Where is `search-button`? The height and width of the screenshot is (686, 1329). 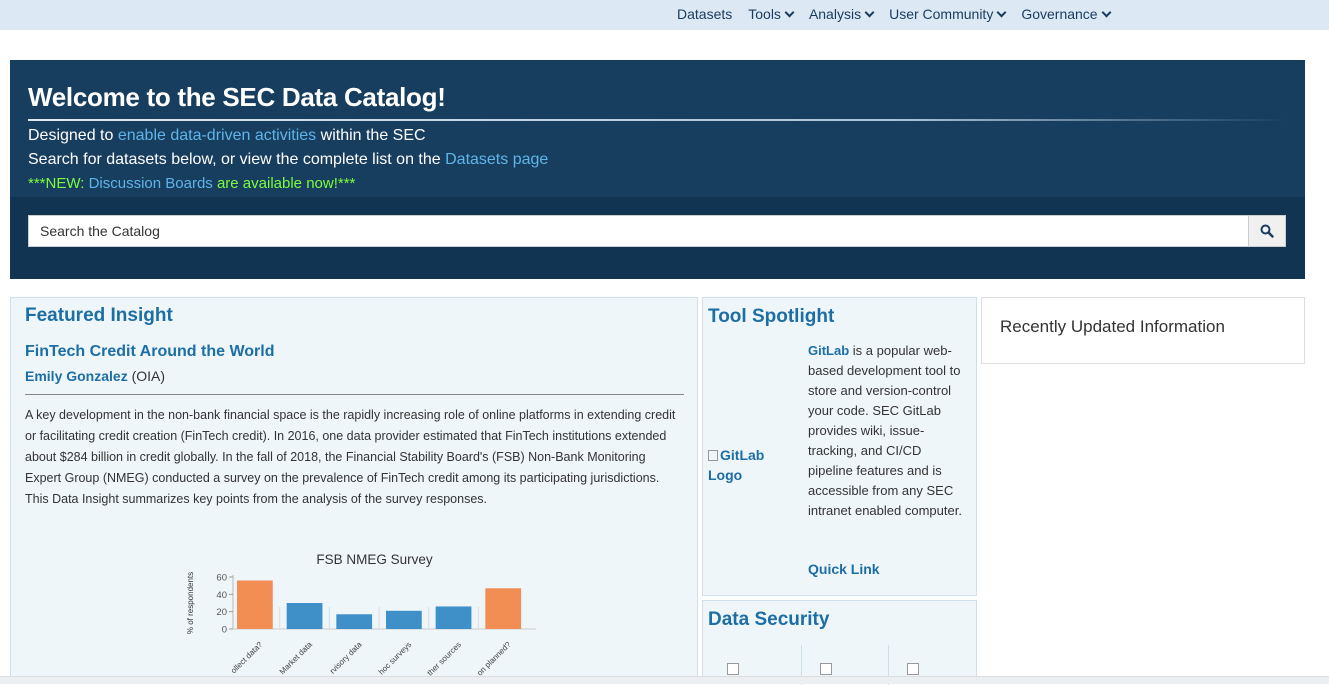 search-button is located at coordinates (1267, 231).